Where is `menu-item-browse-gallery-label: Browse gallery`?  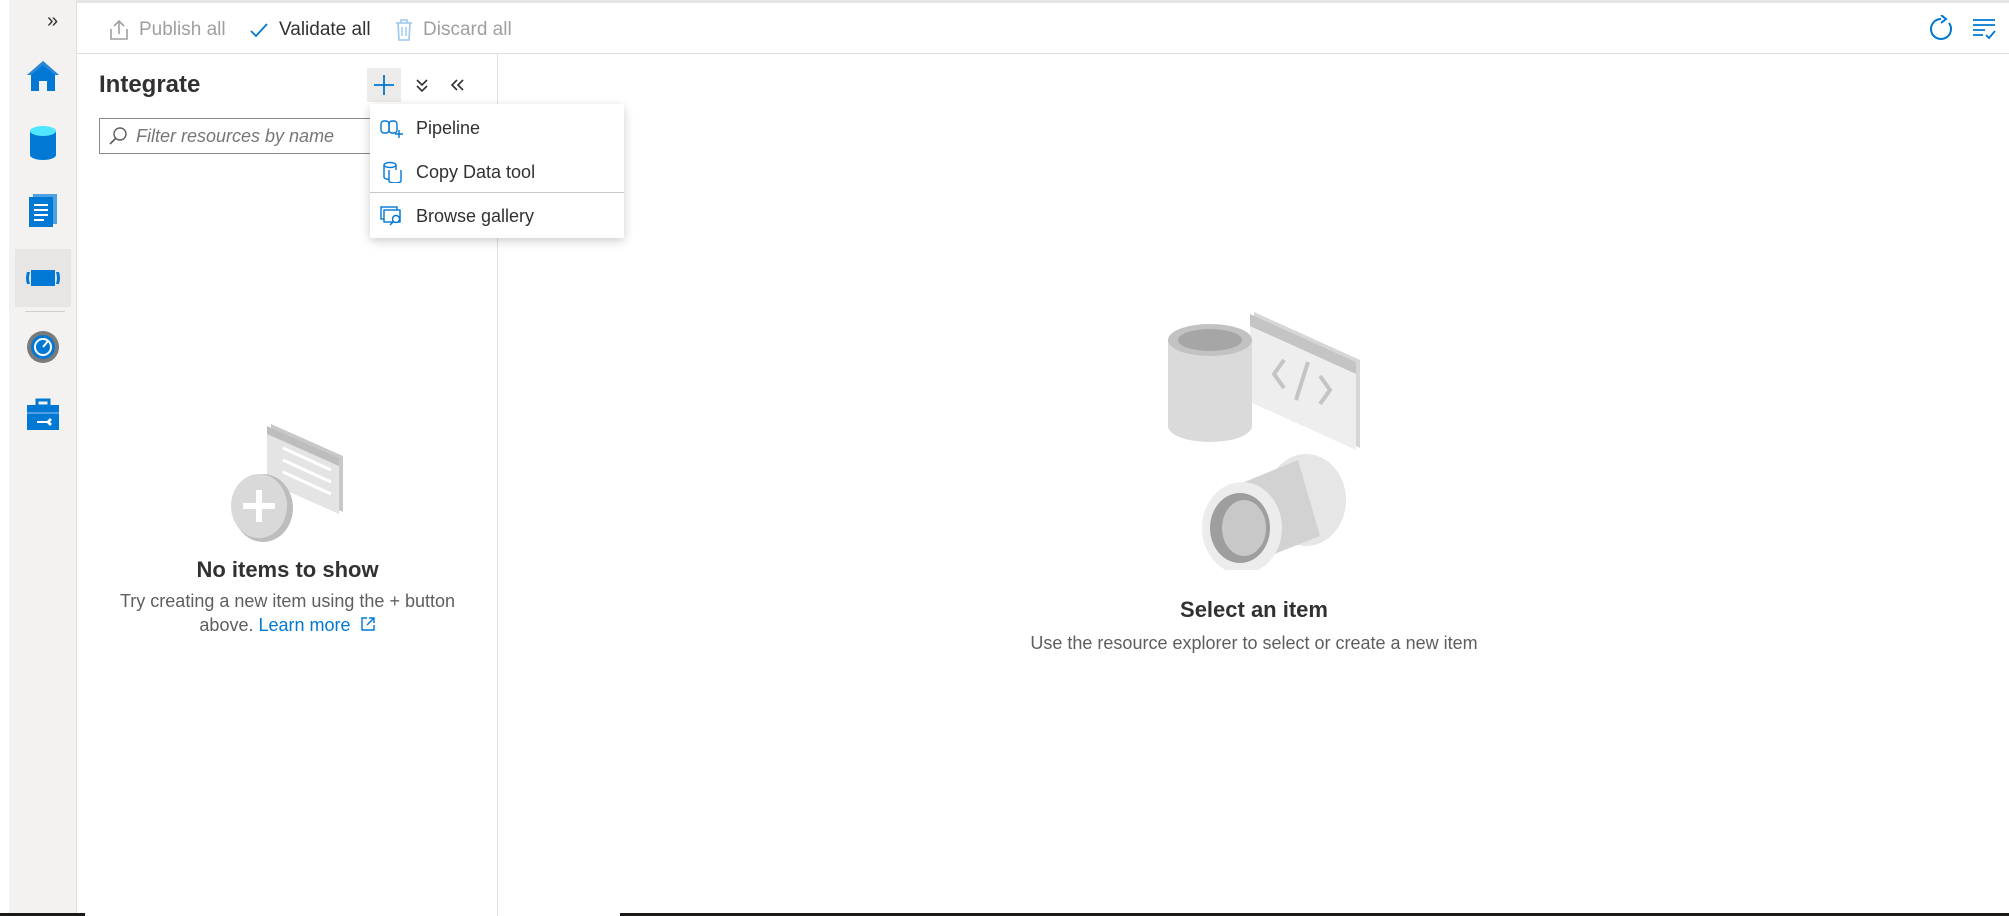
menu-item-browse-gallery-label: Browse gallery is located at coordinates (475, 215).